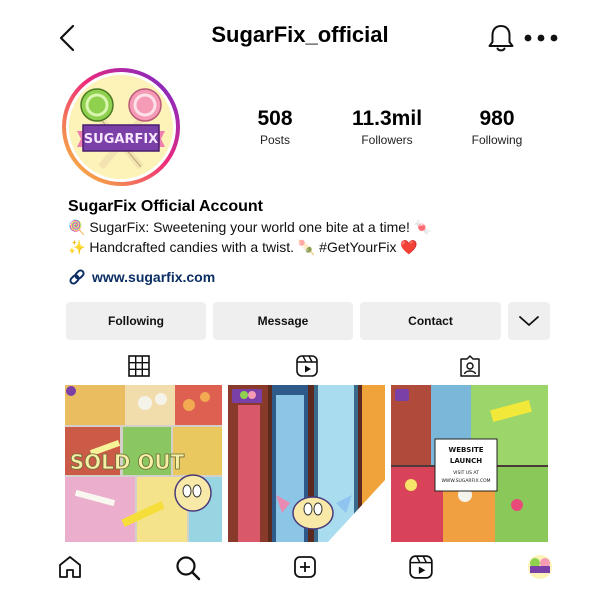  I want to click on back-button, so click(68, 38).